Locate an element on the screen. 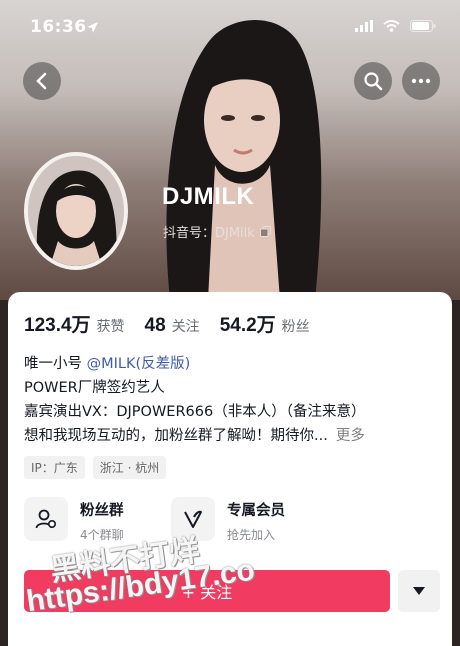 The height and width of the screenshot is (646, 460). mention-link: @MILK(反差版) is located at coordinates (139, 364).